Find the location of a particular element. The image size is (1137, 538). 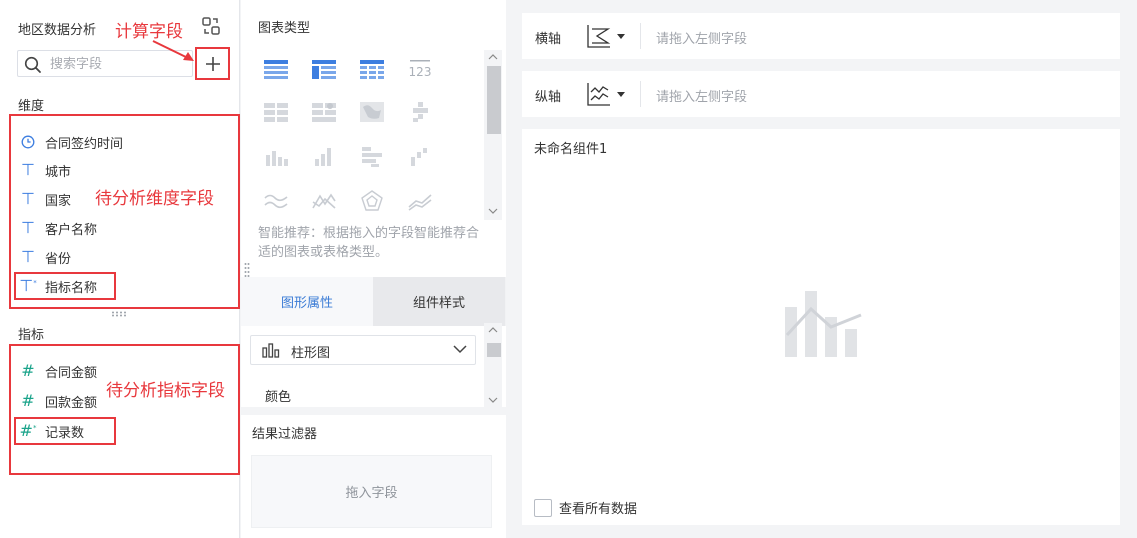

dimension-section-label: 维度 is located at coordinates (31, 106).